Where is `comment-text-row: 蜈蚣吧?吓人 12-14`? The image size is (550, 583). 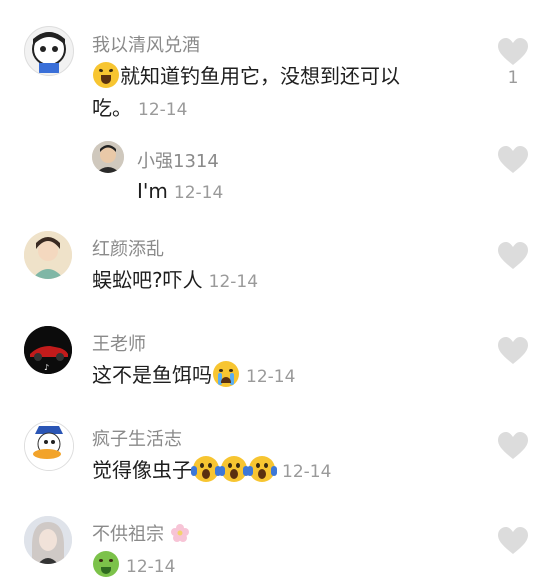 comment-text-row: 蜈蚣吧?吓人 12-14 is located at coordinates (175, 281).